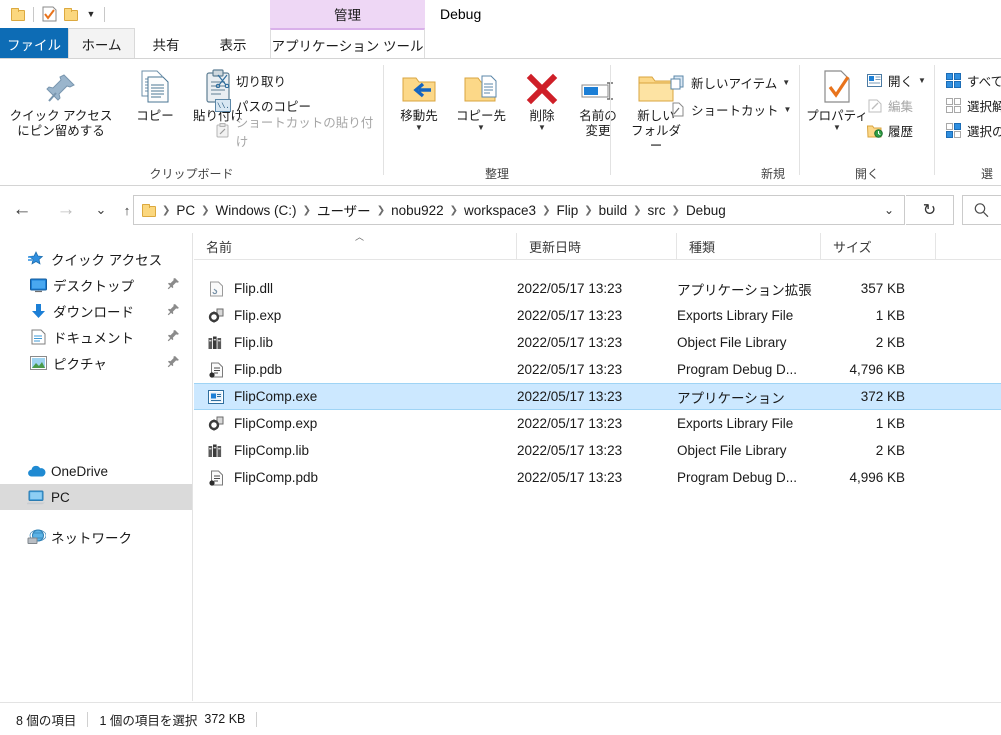 This screenshot has height=735, width=1001. What do you see at coordinates (96, 471) in the screenshot?
I see `sidebar-item-onedrive: OneDrive` at bounding box center [96, 471].